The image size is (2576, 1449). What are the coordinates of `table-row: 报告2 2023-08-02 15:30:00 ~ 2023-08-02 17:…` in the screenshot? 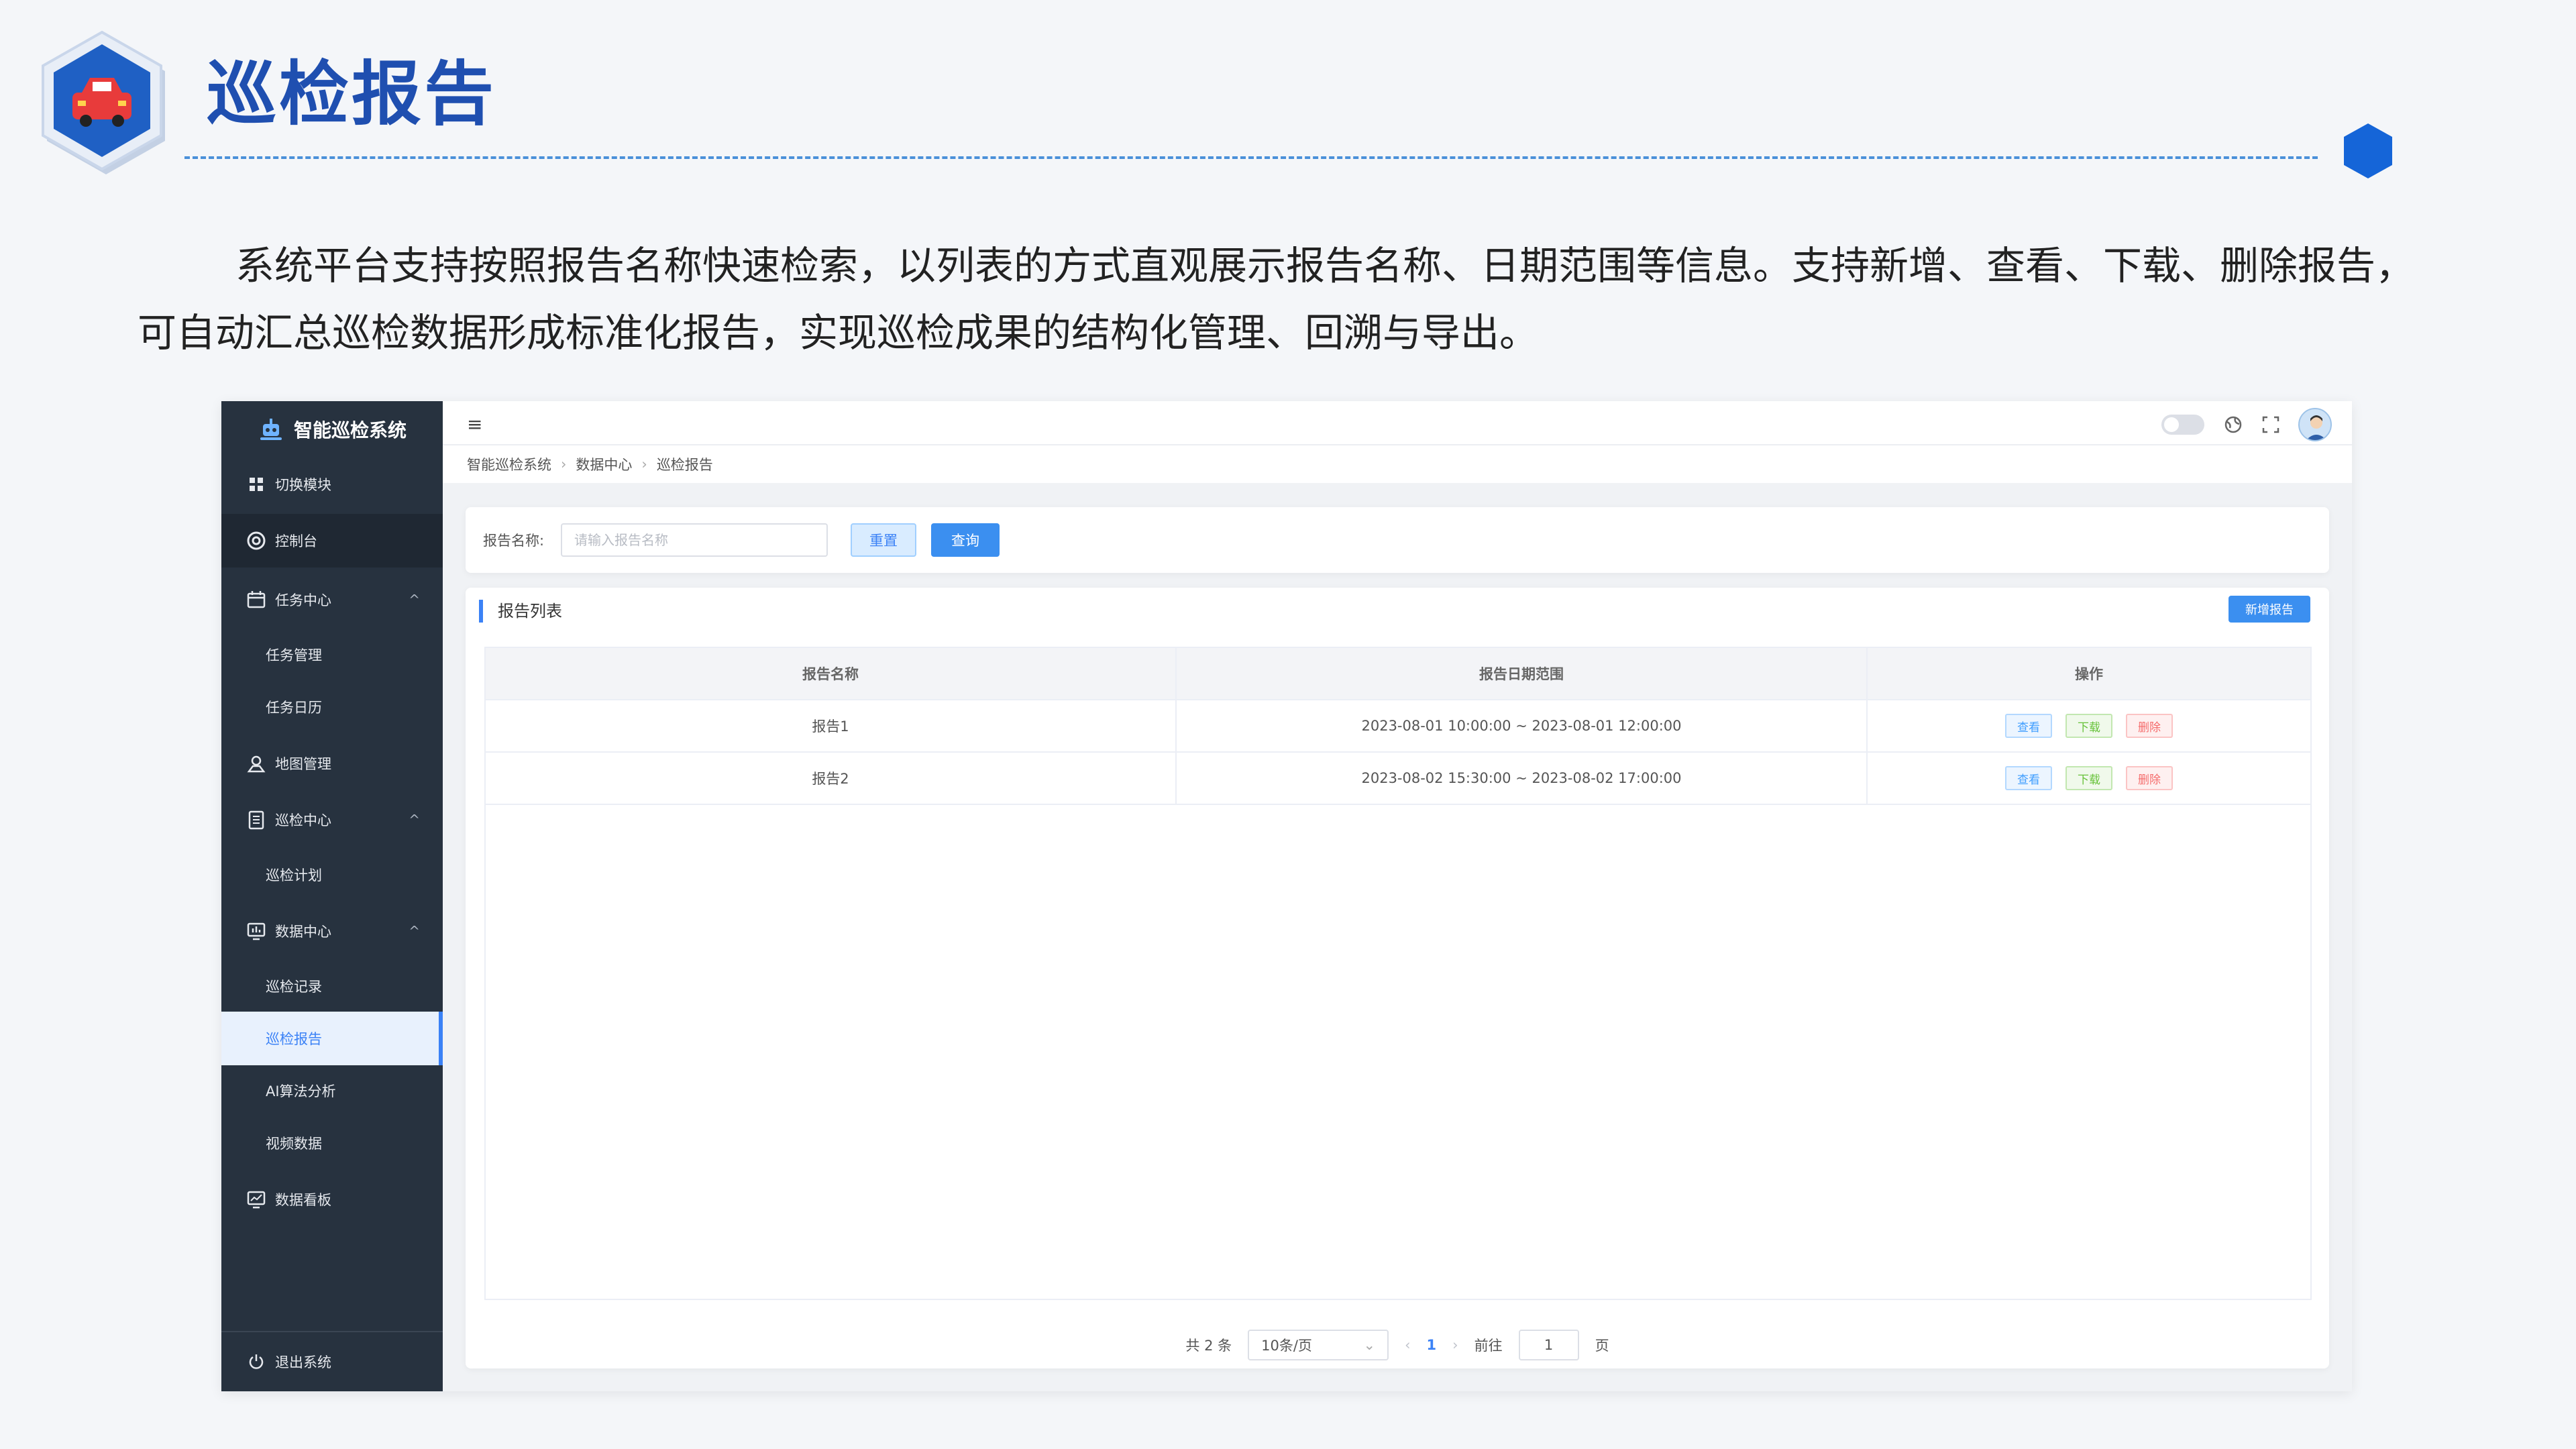 It's located at (1398, 779).